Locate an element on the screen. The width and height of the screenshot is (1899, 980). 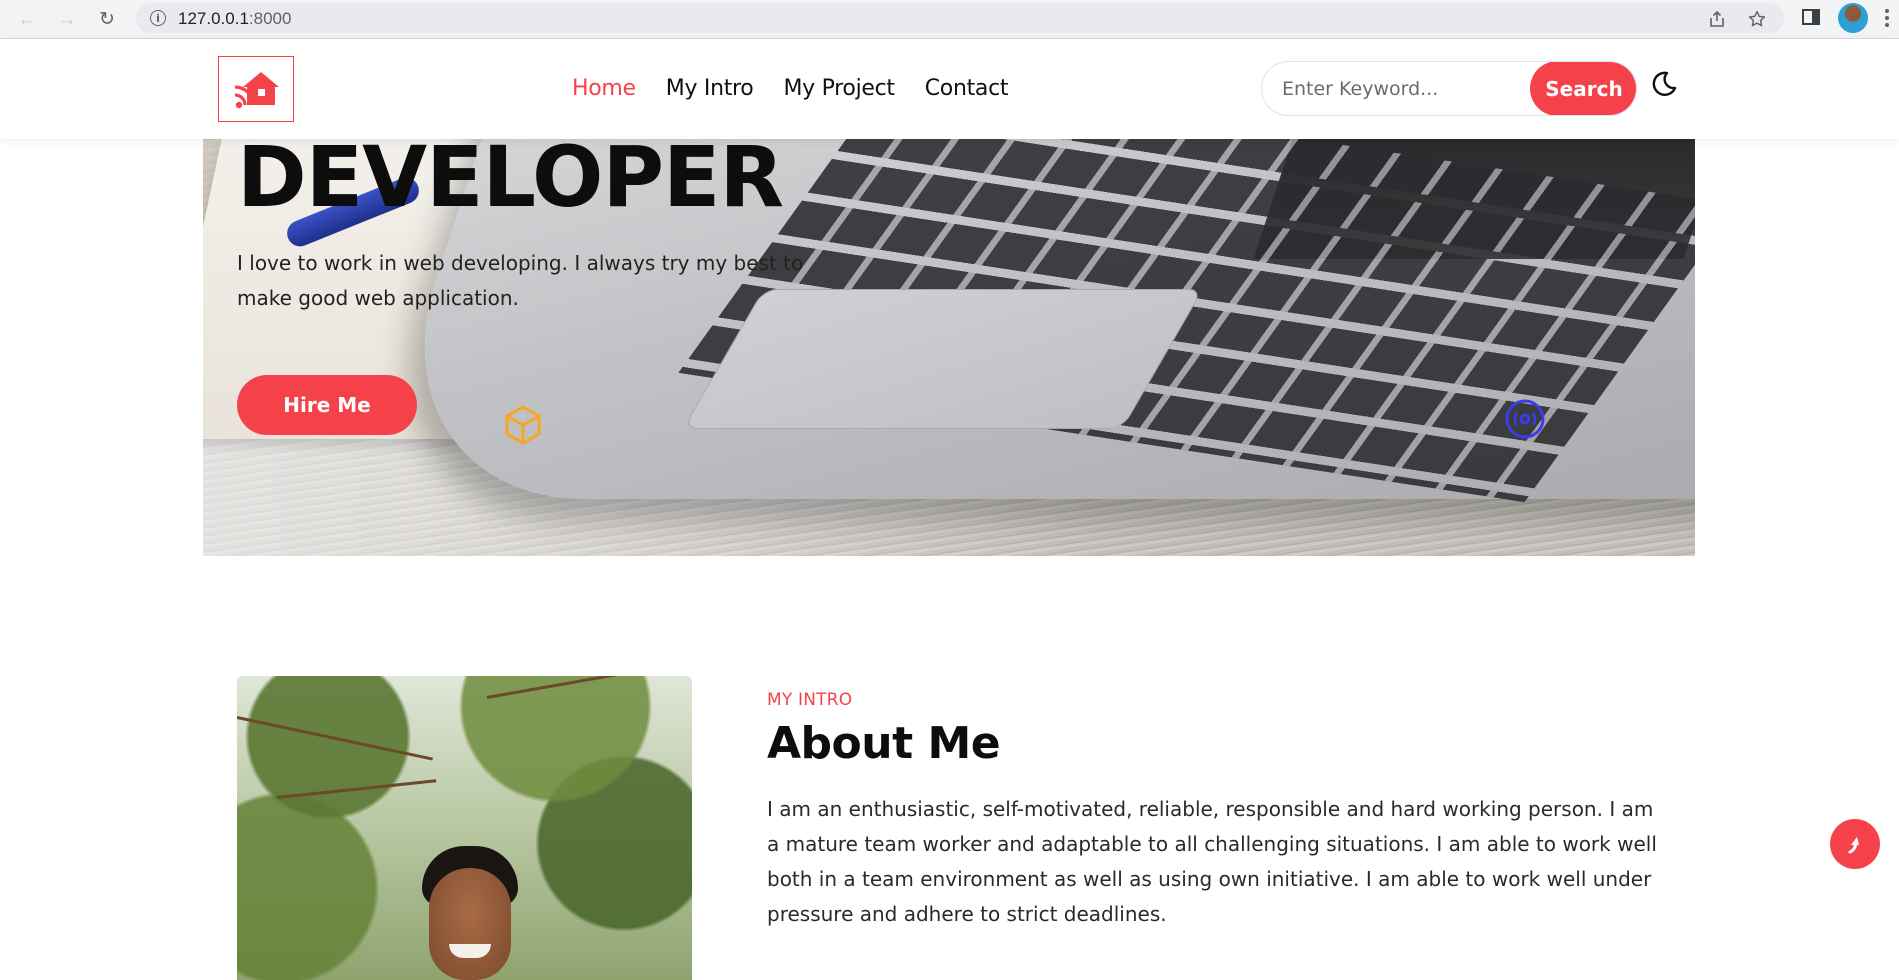
nav-contact: Contact is located at coordinates (967, 88).